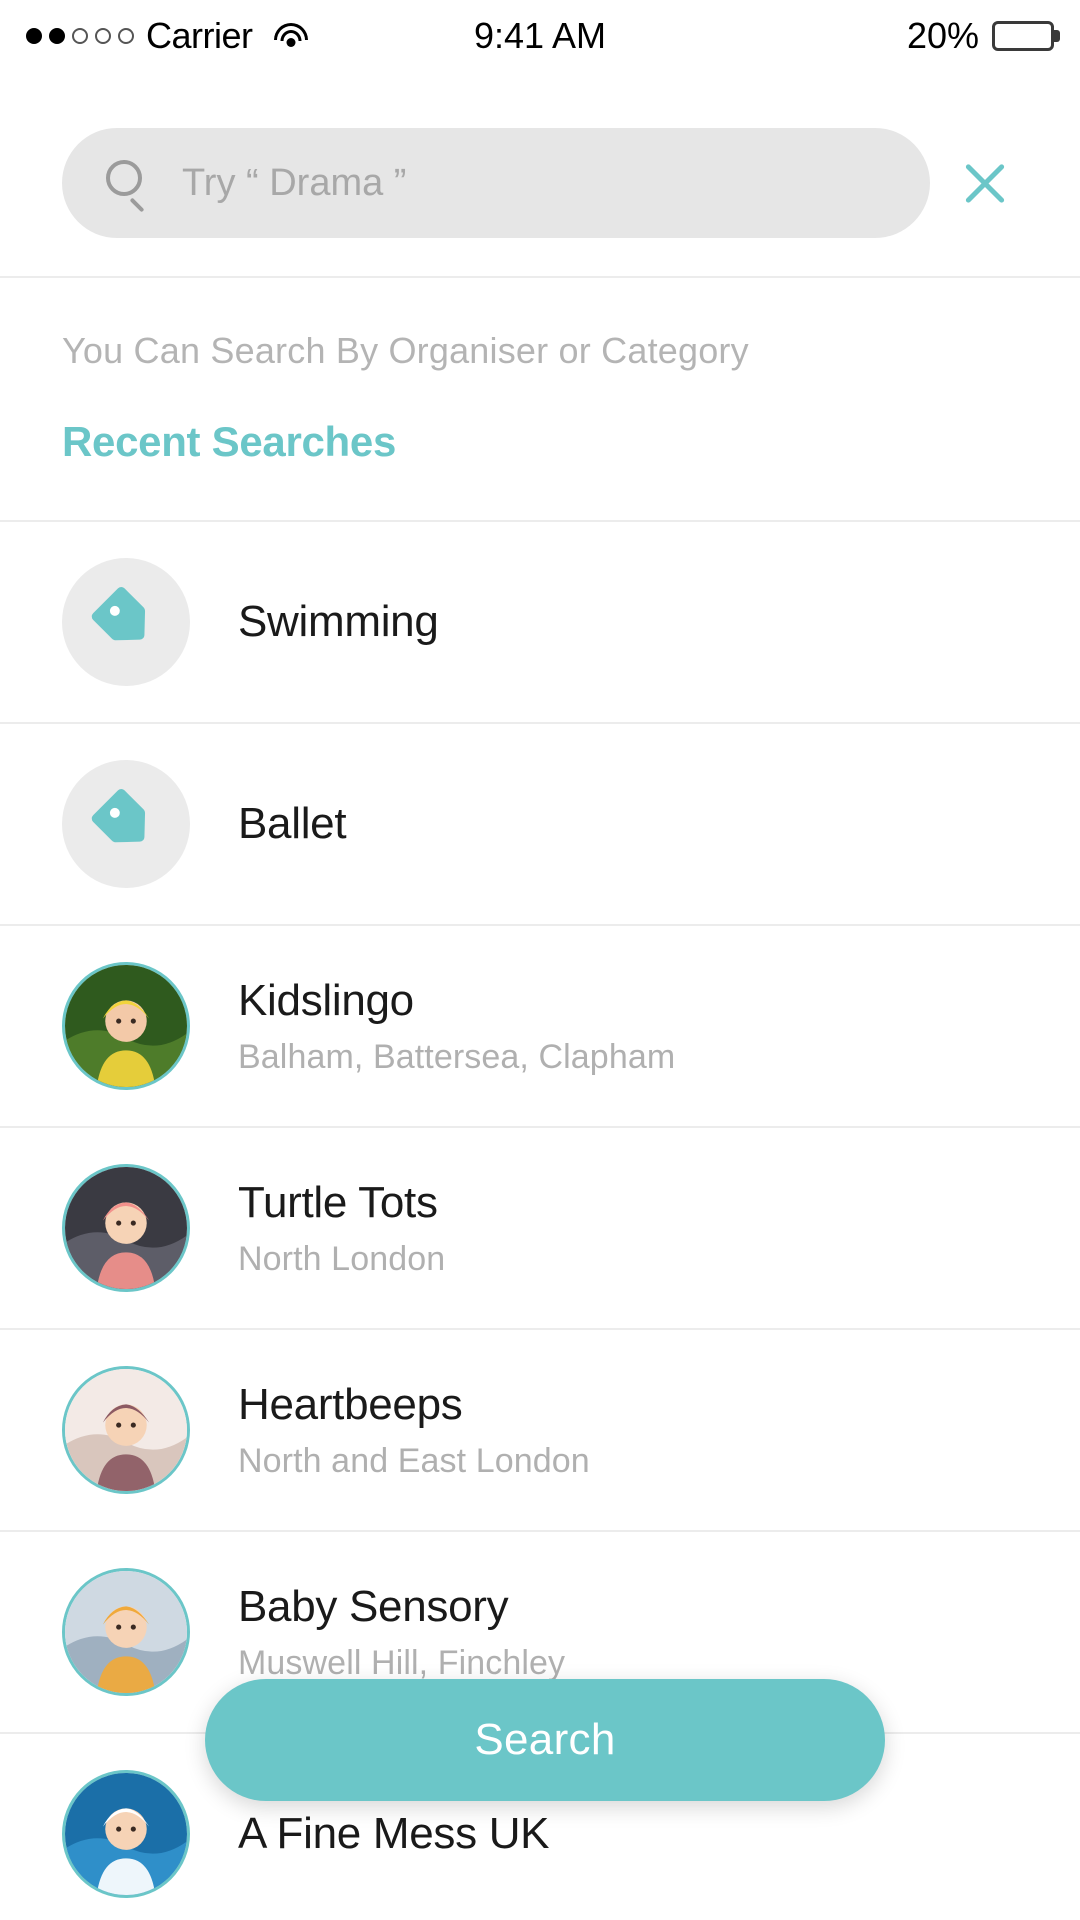 Image resolution: width=1080 pixels, height=1920 pixels. I want to click on search-bar, so click(540, 174).